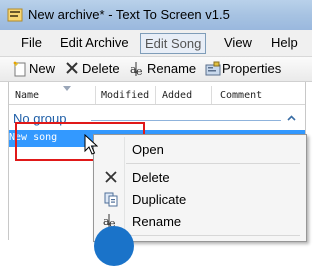 This screenshot has height=266, width=320. Describe the element at coordinates (151, 177) in the screenshot. I see `context-delete-label: Delete` at that location.